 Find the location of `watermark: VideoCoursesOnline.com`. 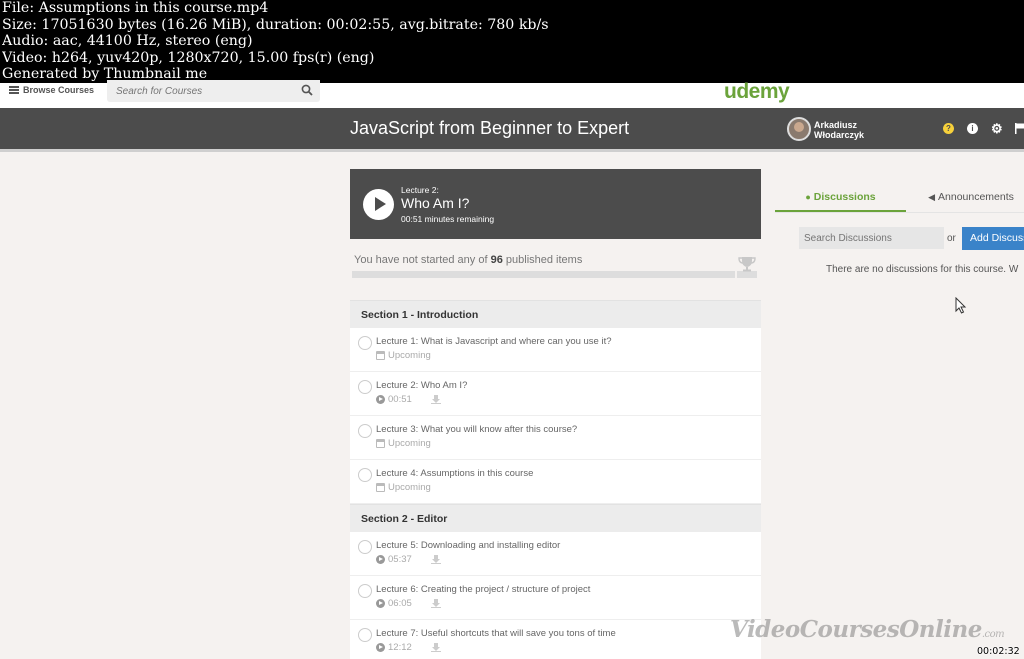

watermark: VideoCoursesOnline.com is located at coordinates (867, 629).